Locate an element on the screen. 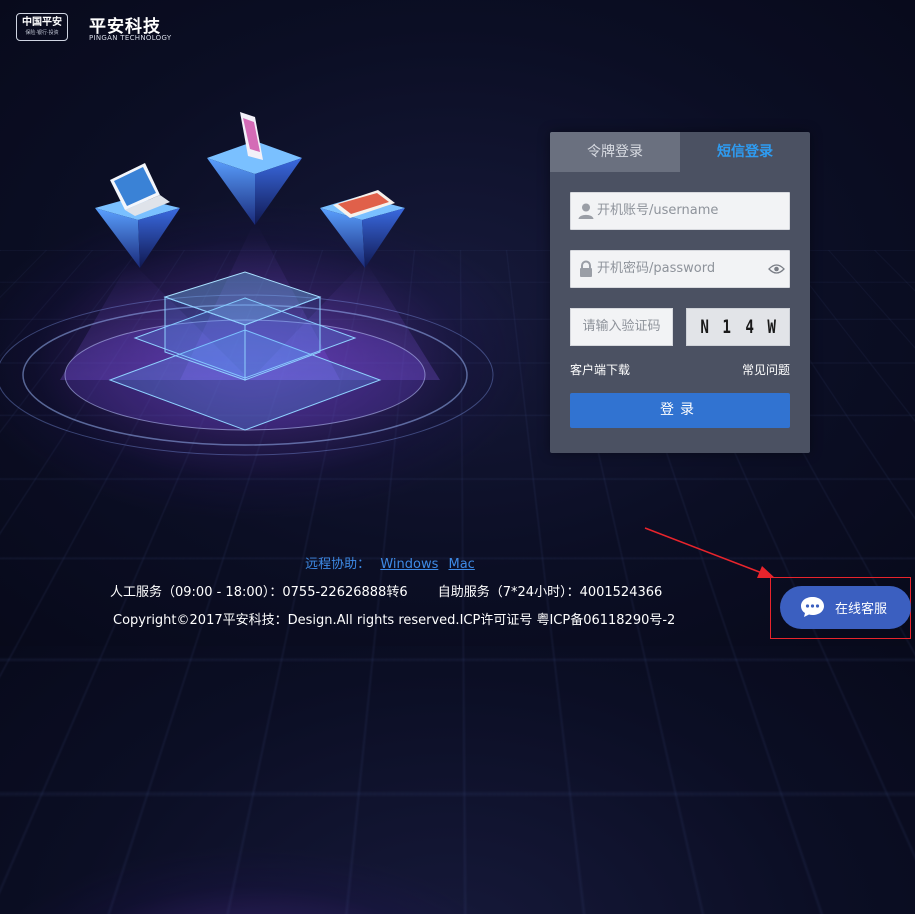  online-service-button: 在线客服 is located at coordinates (845, 607).